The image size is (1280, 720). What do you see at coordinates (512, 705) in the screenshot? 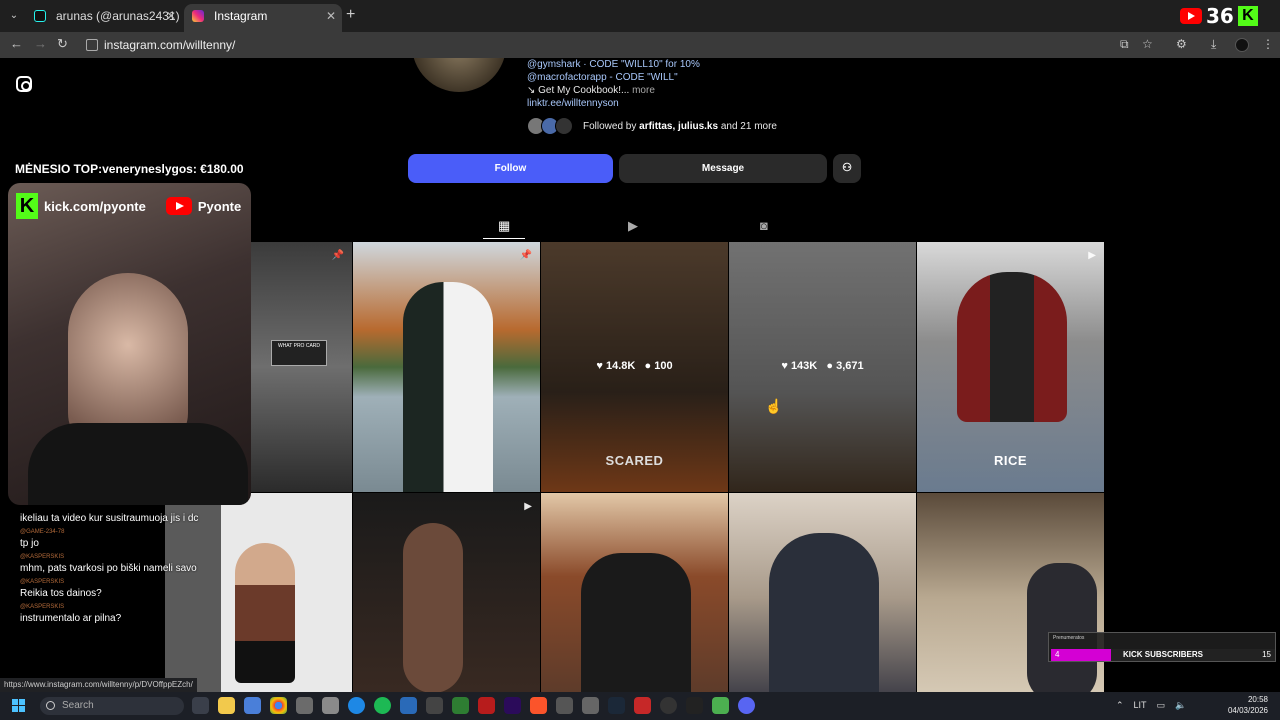
I see `premiere-icon` at bounding box center [512, 705].